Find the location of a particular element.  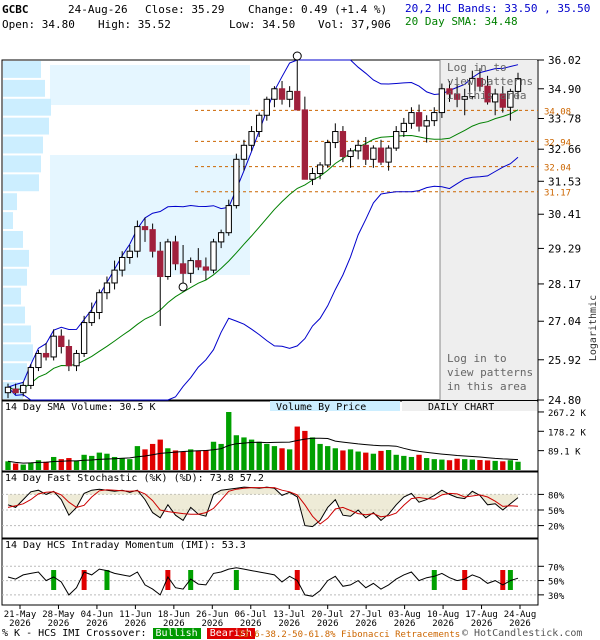

y-axis-label: Logarithmic is located at coordinates (593, 328).